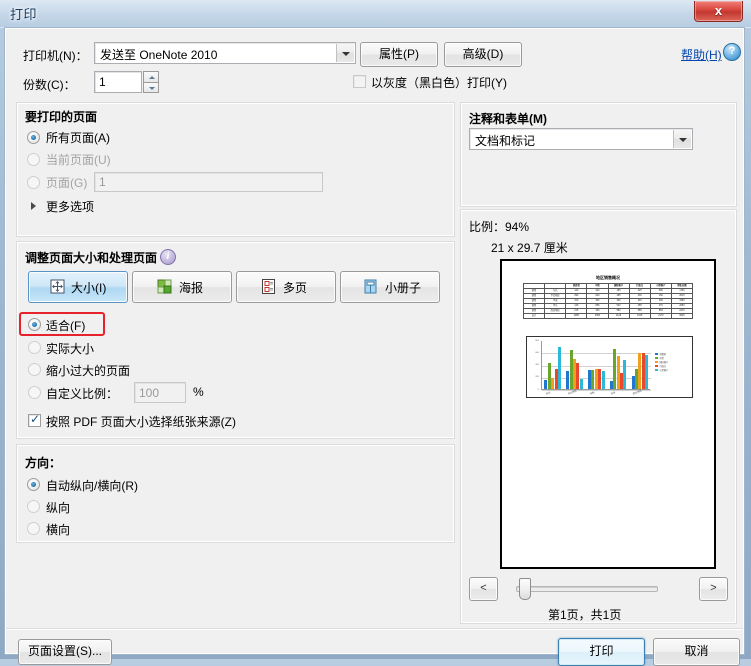 The width and height of the screenshot is (751, 666). I want to click on size-button: 大小(I), so click(78, 287).